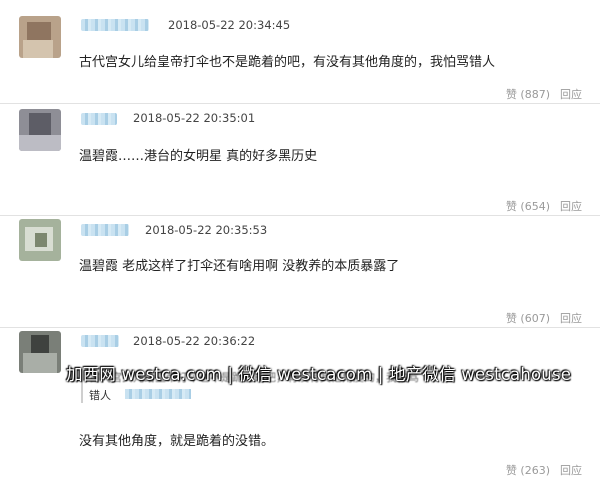  I want to click on comment-text: 温碧霞 老成这样了打伞还有啥用啊 没教养的本质暴露了, so click(239, 266).